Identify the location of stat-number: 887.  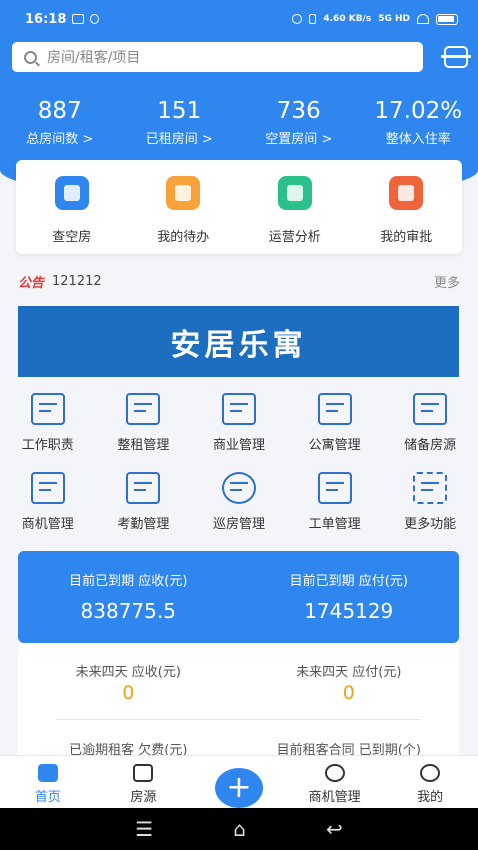
(59, 111).